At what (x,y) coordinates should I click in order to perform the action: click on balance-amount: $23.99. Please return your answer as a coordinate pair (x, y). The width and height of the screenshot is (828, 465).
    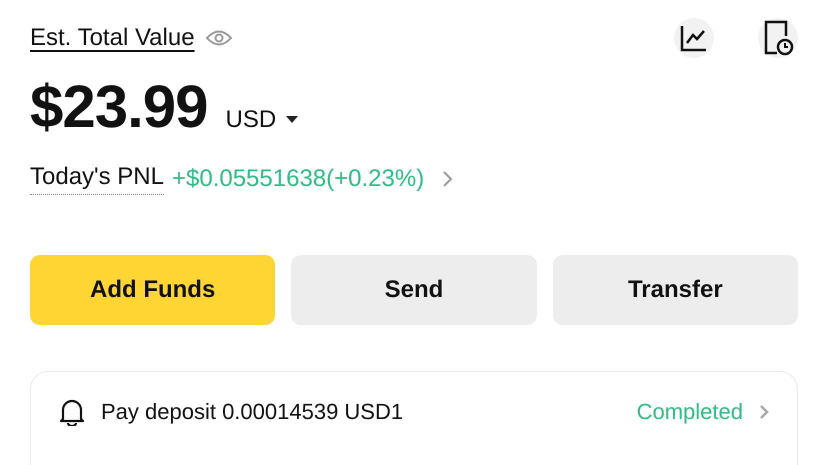
    Looking at the image, I should click on (119, 106).